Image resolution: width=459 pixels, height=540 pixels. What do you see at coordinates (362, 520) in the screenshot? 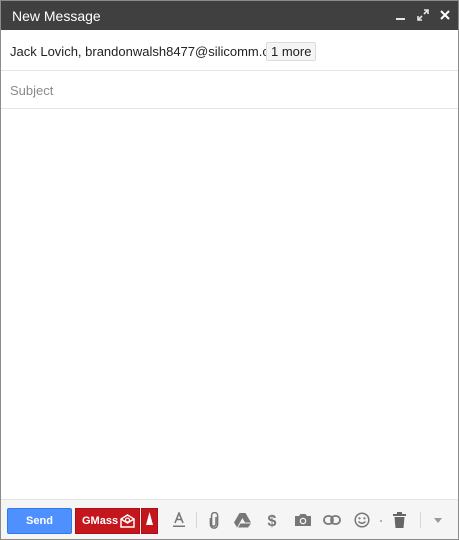
I see `emoji-icon` at bounding box center [362, 520].